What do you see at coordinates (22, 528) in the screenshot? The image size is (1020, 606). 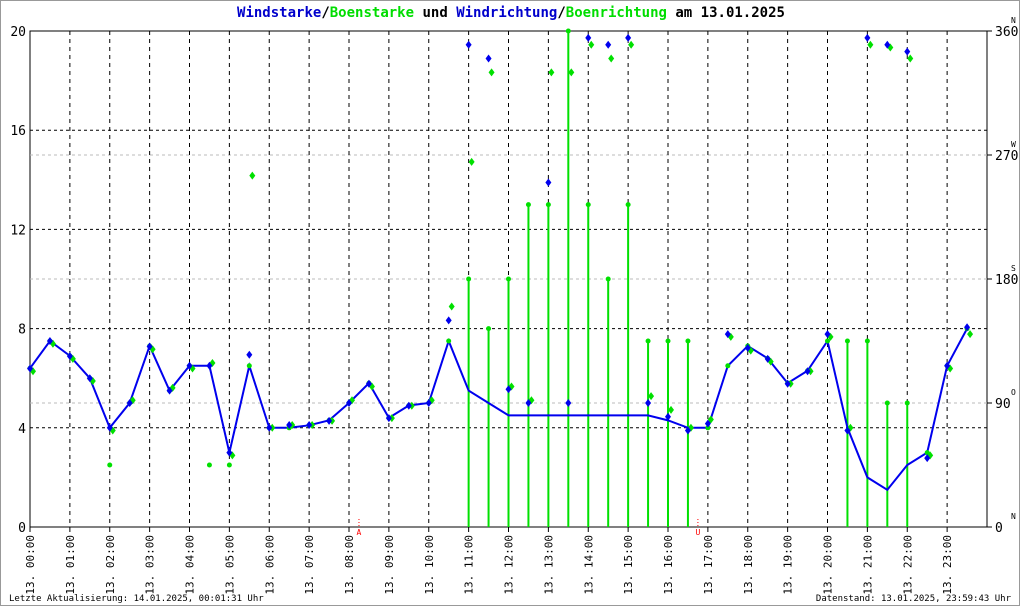 I see `y-tick-label: 0` at bounding box center [22, 528].